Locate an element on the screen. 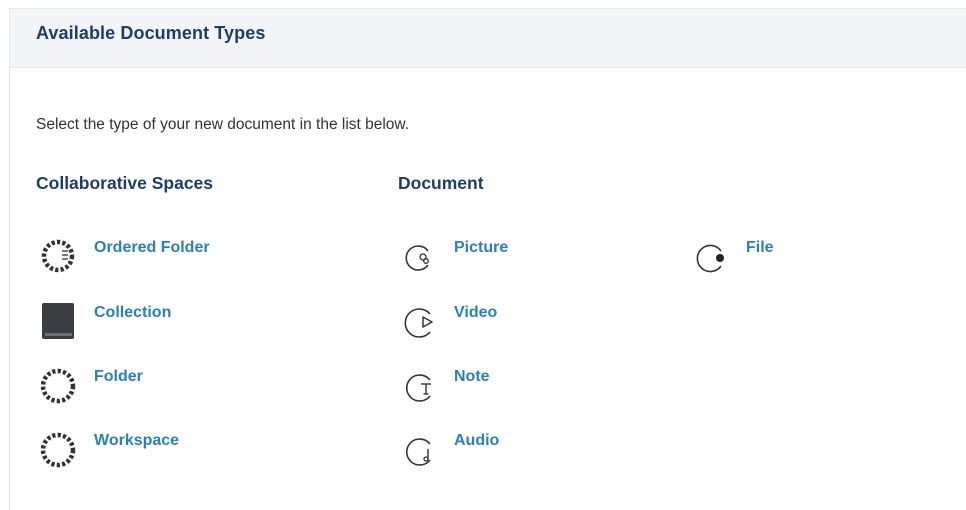 This screenshot has width=966, height=510. panel-header: Available Document Types is located at coordinates (488, 38).